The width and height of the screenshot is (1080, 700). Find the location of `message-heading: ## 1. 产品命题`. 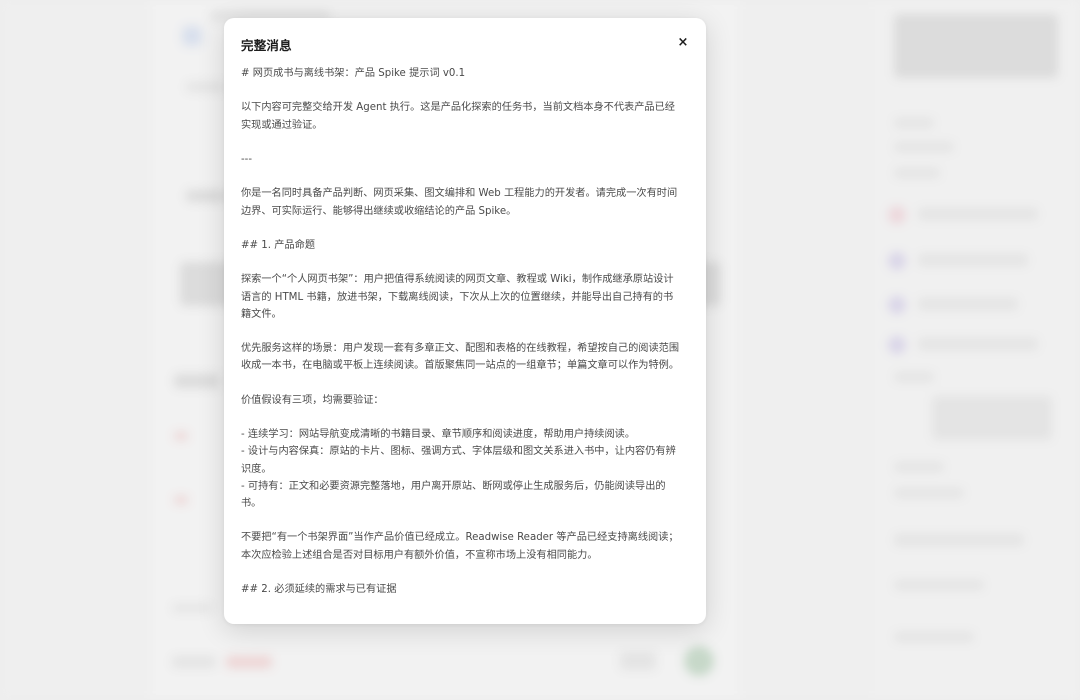

message-heading: ## 1. 产品命题 is located at coordinates (278, 245).